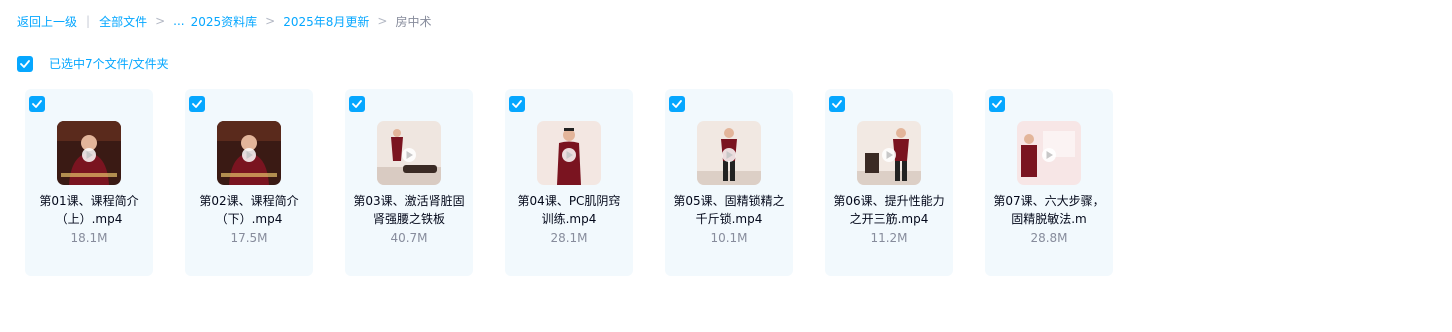 The image size is (1452, 332). What do you see at coordinates (89, 238) in the screenshot?
I see `file-size: 18.1M` at bounding box center [89, 238].